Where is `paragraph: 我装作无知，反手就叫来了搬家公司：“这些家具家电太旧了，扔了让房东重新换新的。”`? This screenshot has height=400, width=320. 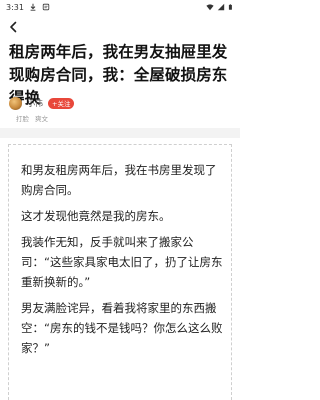 paragraph: 我装作无知，反手就叫来了搬家公司：“这些家具家电太旧了，扔了让房东重新换新的。” is located at coordinates (122, 262).